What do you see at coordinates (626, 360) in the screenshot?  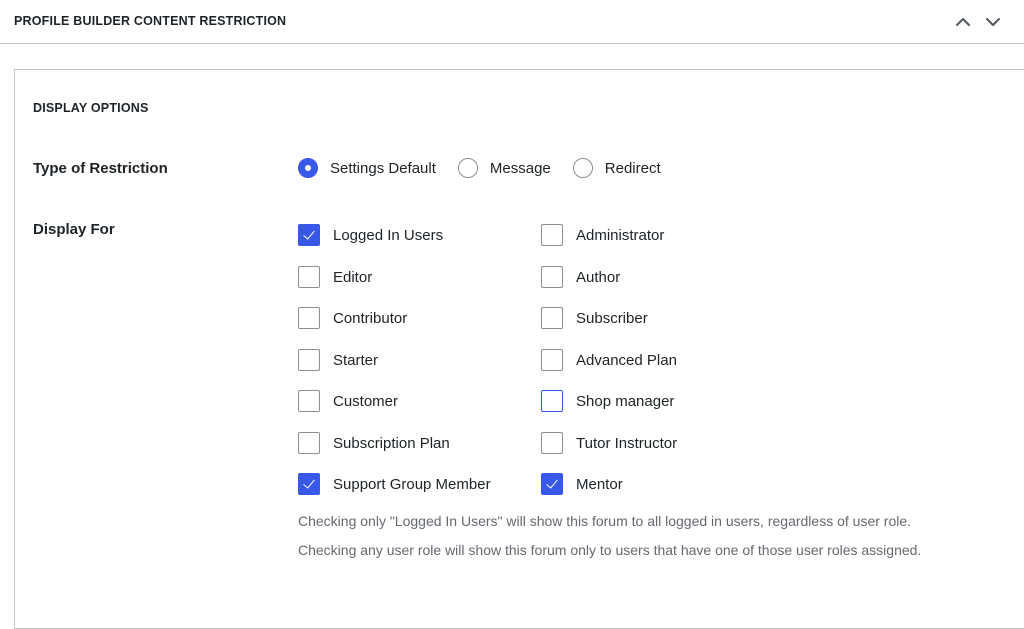 I see `checkbox-label: Advanced Plan` at bounding box center [626, 360].